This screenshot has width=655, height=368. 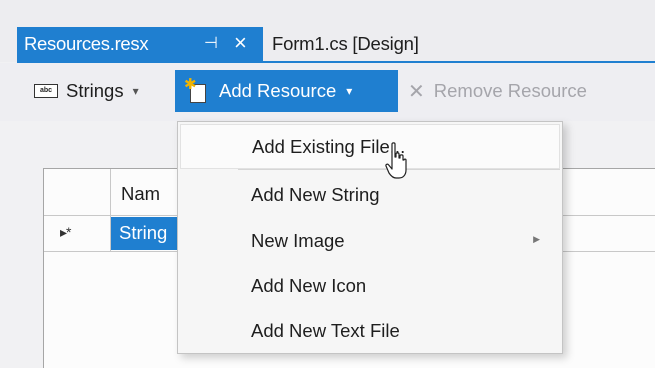 What do you see at coordinates (86, 43) in the screenshot?
I see `tab-label: Resources.resx` at bounding box center [86, 43].